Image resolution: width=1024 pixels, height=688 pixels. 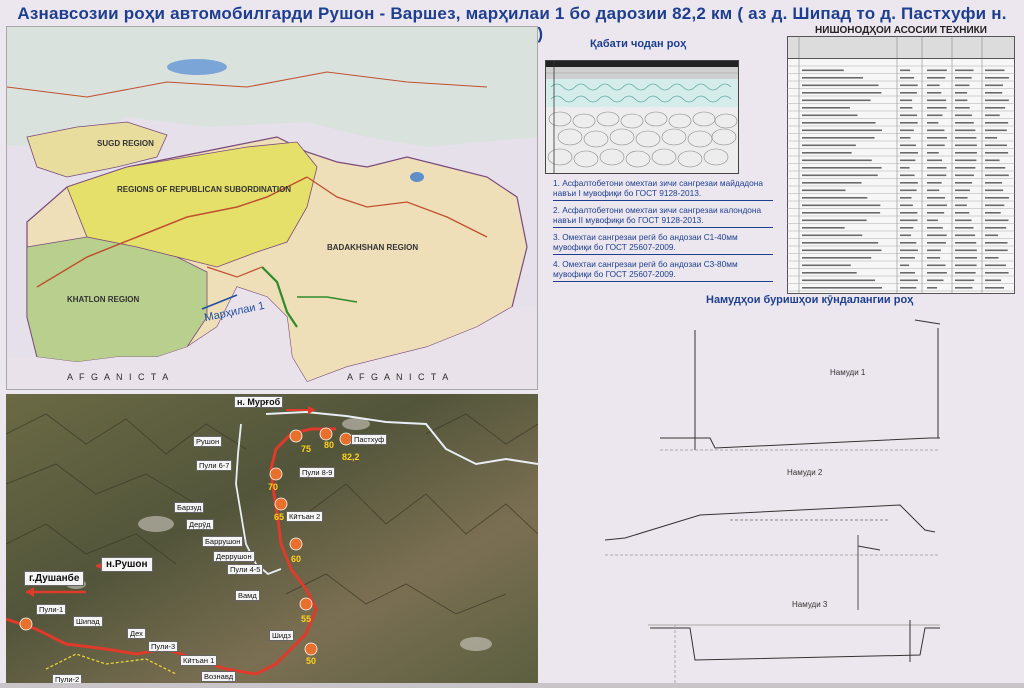 I want to click on km-mark-82: 82,2, so click(x=351, y=457).